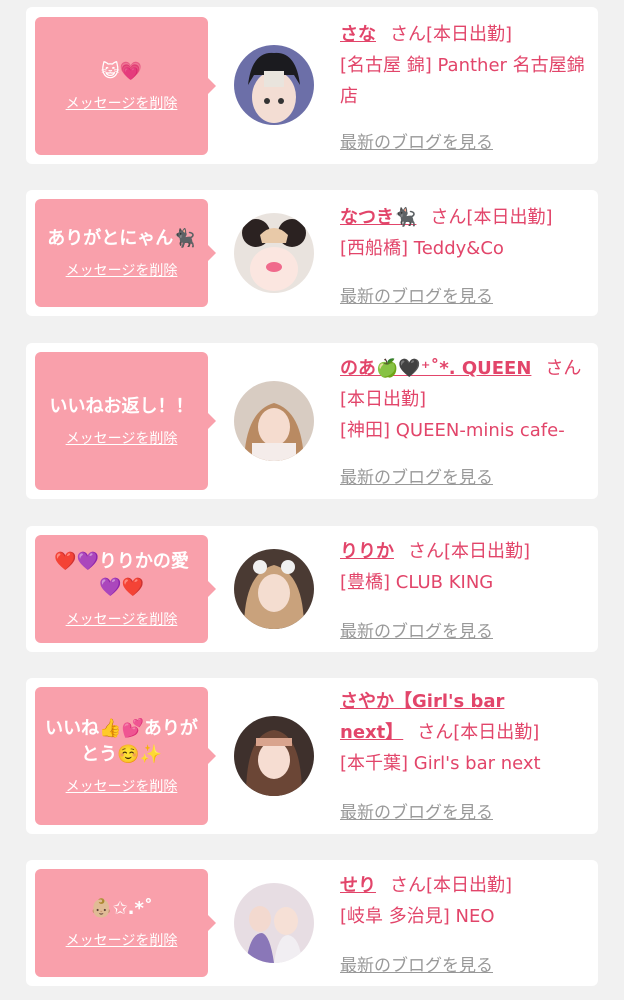 This screenshot has width=624, height=1000. I want to click on girl-name-link: さやか【Girl's bar, so click(422, 701).